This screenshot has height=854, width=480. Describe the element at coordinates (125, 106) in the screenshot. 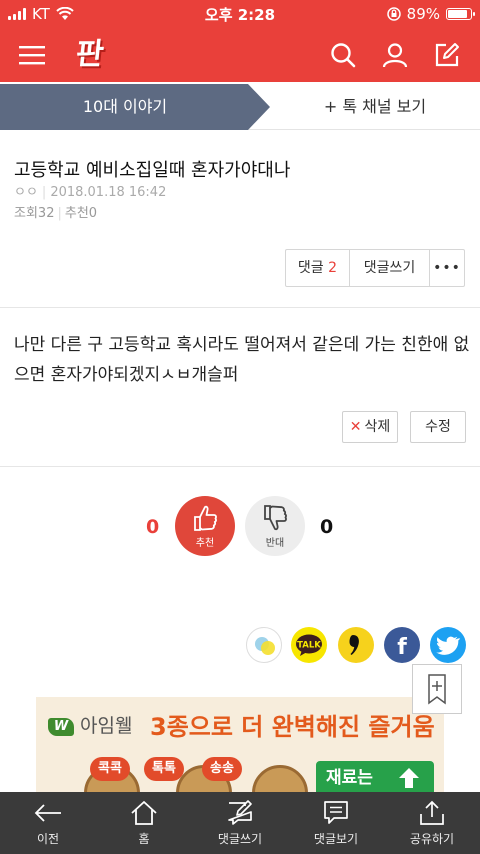

I see `tab-active-label: 10대 이야기` at that location.